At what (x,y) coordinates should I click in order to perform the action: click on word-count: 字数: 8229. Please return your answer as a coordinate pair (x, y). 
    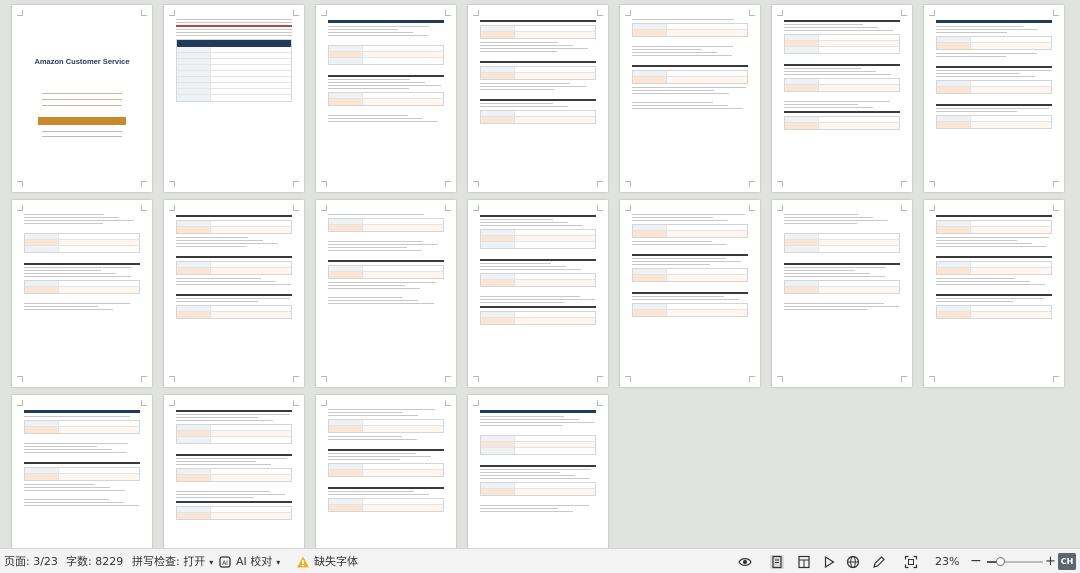
    Looking at the image, I should click on (94, 561).